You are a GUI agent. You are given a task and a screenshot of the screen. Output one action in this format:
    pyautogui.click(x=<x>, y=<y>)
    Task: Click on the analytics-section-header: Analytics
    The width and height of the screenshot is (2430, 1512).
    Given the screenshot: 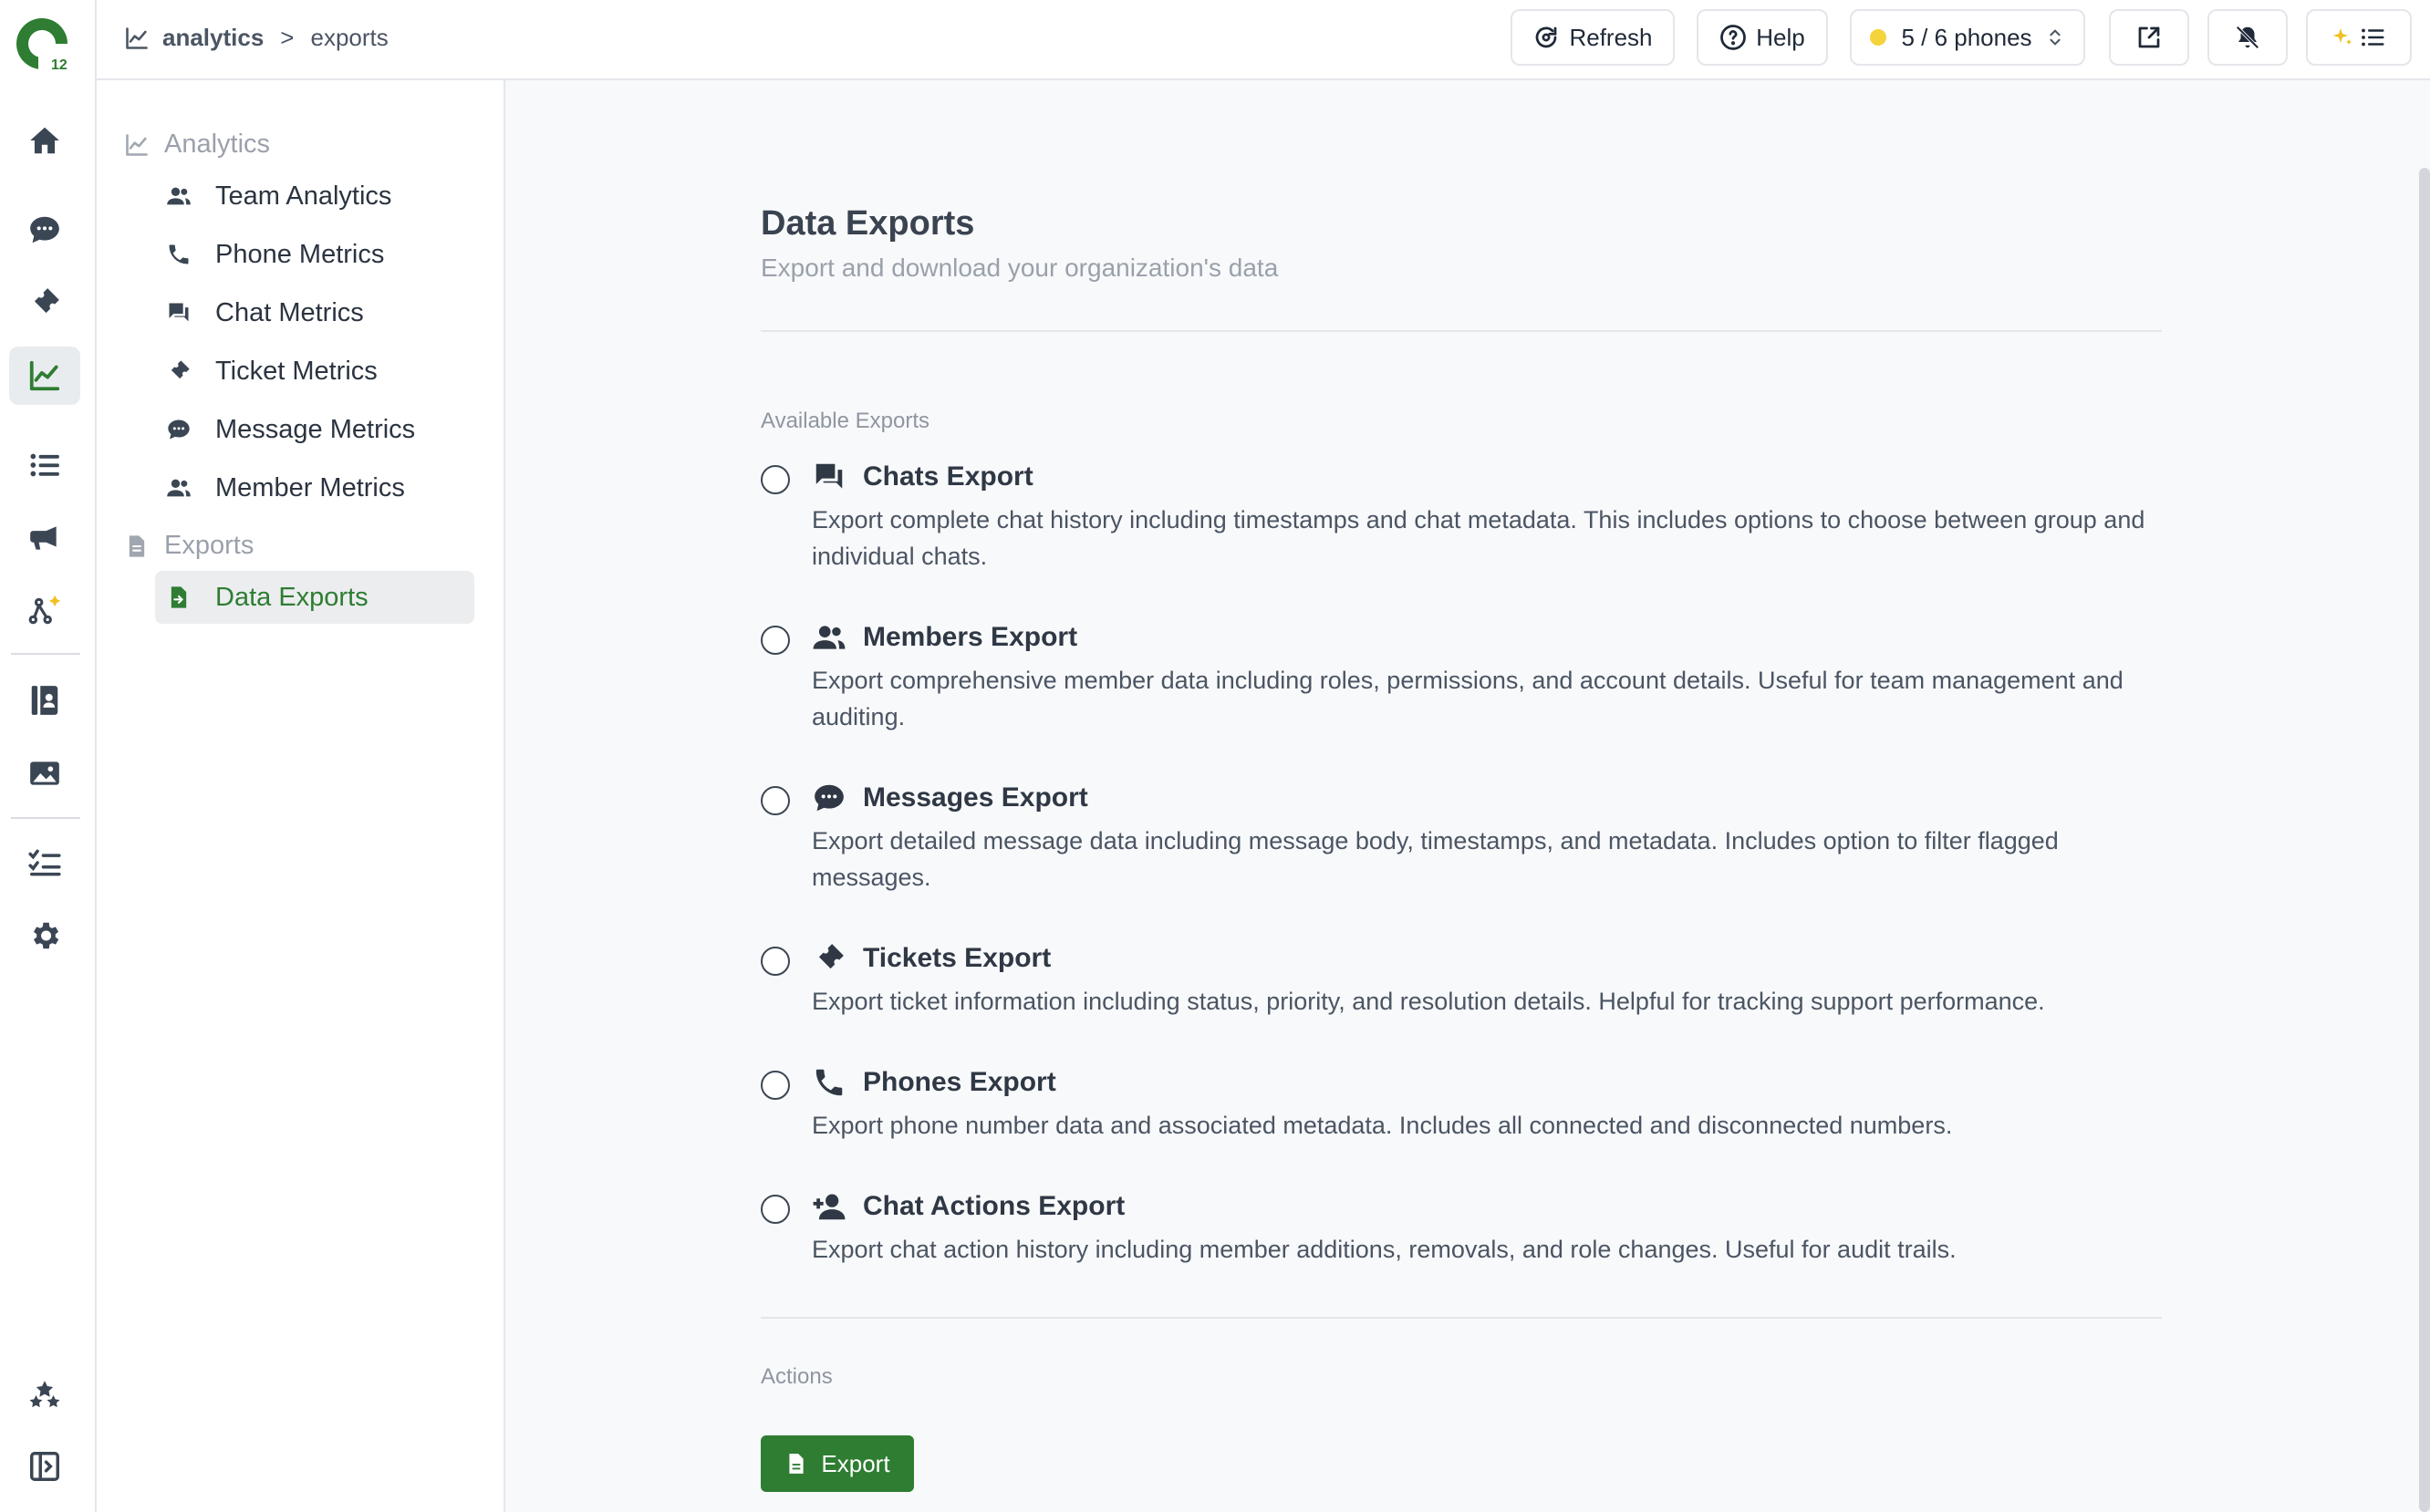 What is the action you would take?
    pyautogui.click(x=197, y=144)
    